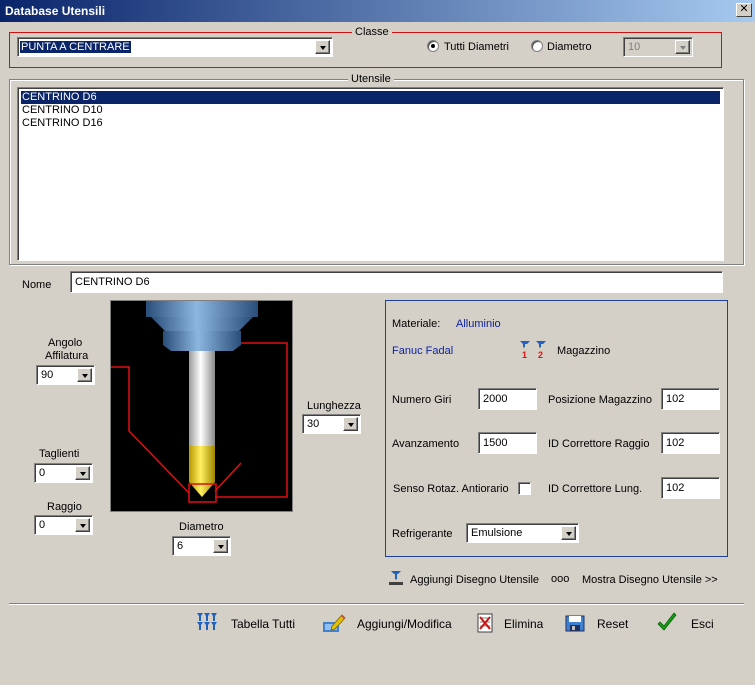 The height and width of the screenshot is (685, 755). I want to click on edit-icon, so click(334, 624).